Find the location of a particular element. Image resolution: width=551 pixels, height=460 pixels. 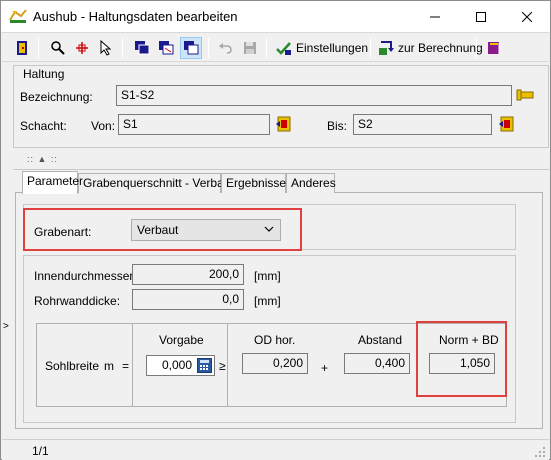

norm-bd-field: 1,050 is located at coordinates (462, 363).